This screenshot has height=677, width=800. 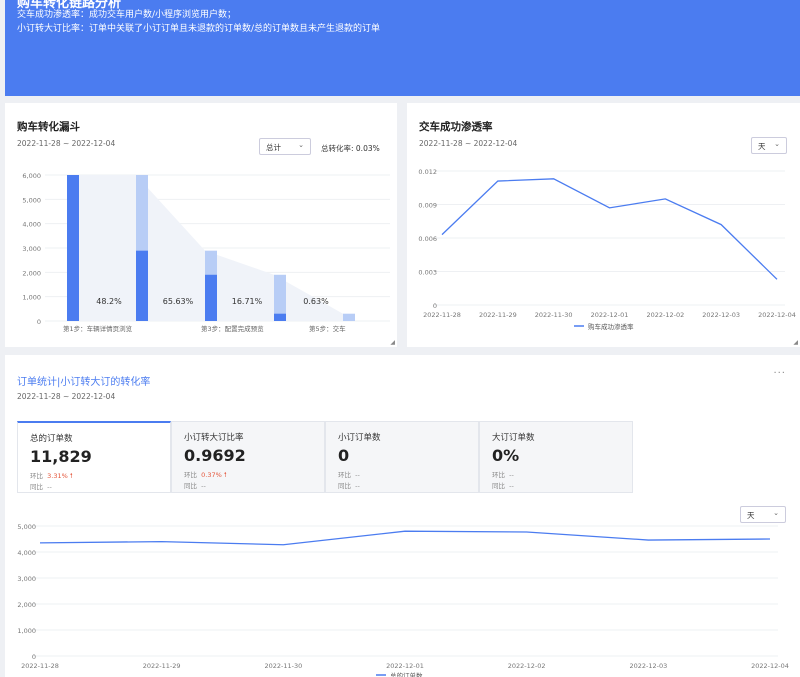 I want to click on x-tick-label: 2022-11-30, so click(x=554, y=315).